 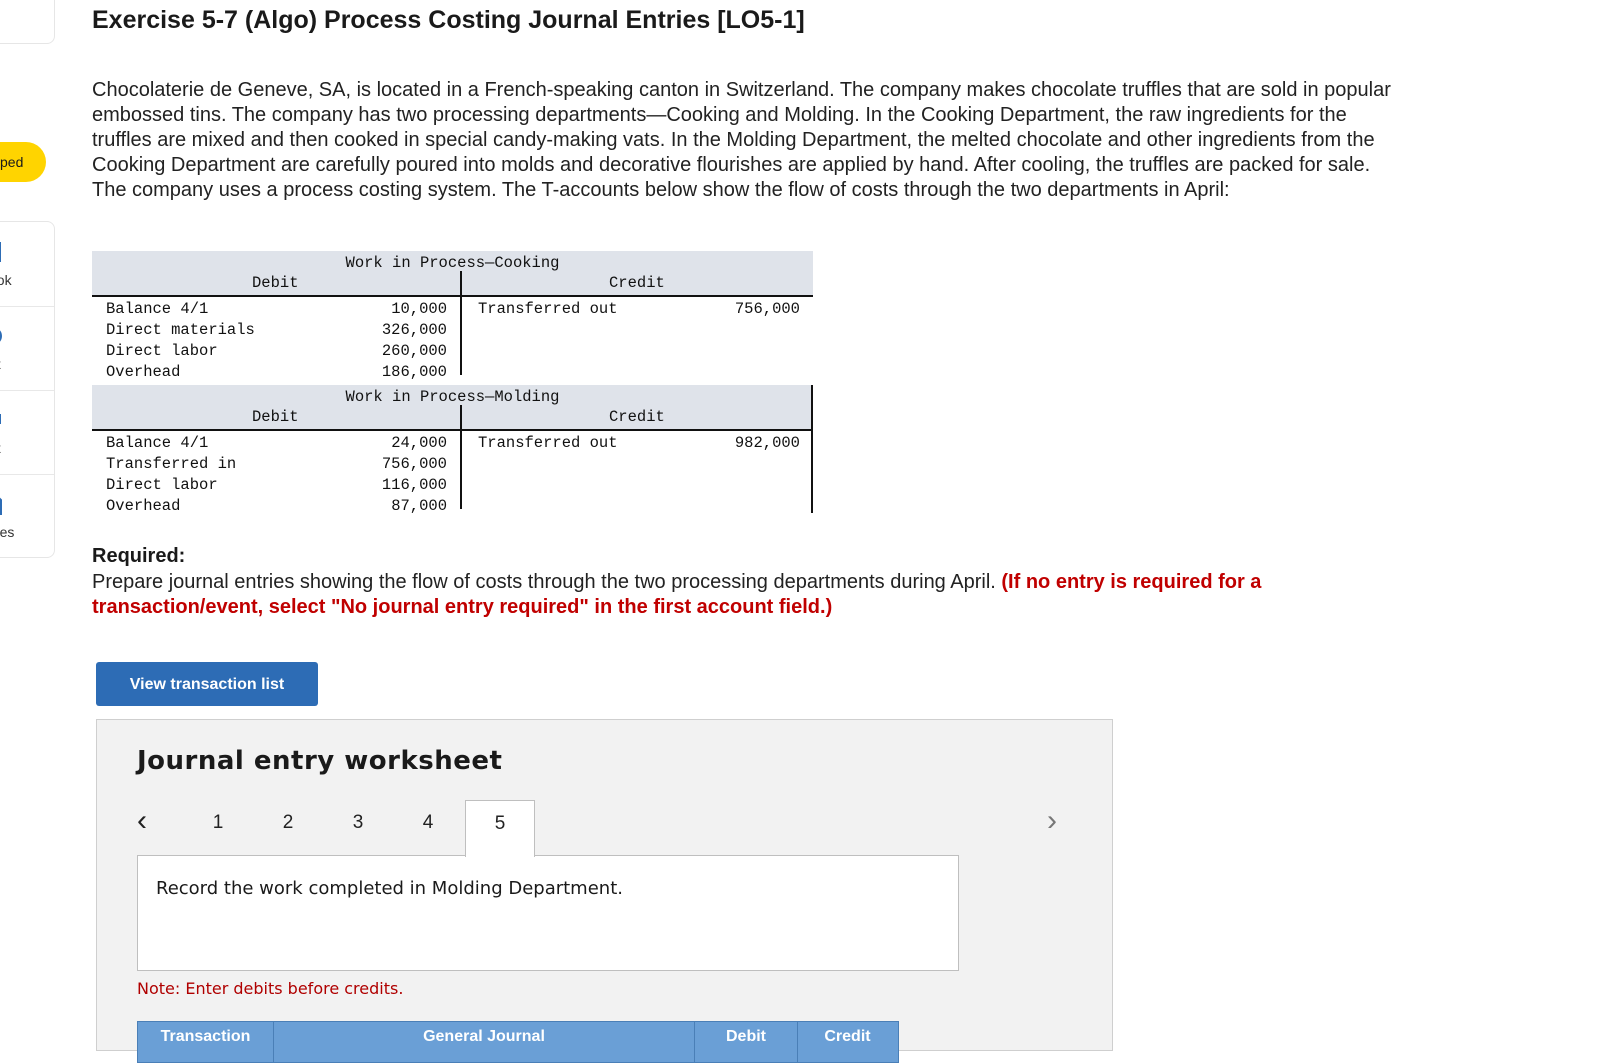 What do you see at coordinates (452, 328) in the screenshot?
I see `t-account-row: Direct materials 326,000` at bounding box center [452, 328].